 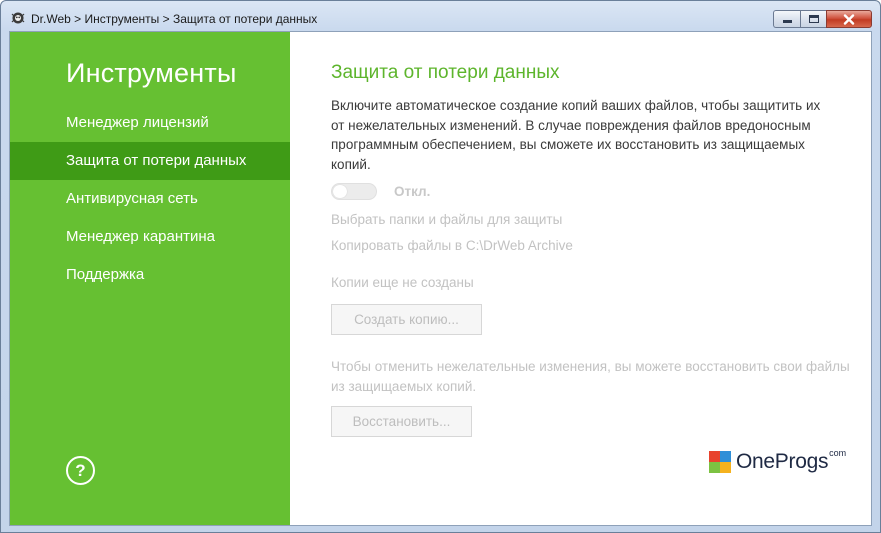 What do you see at coordinates (782, 461) in the screenshot?
I see `watermark-name: OneProgs` at bounding box center [782, 461].